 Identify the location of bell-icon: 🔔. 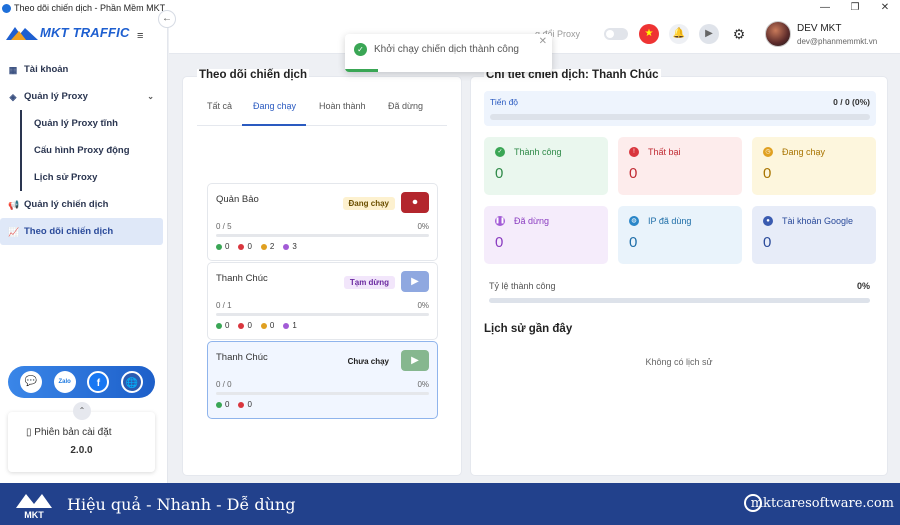
(679, 34).